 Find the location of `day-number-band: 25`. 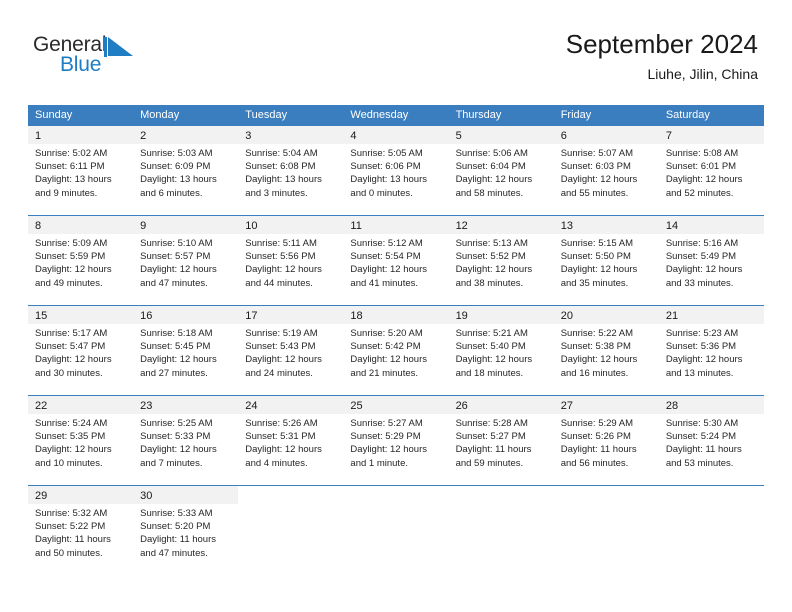

day-number-band: 25 is located at coordinates (396, 405).